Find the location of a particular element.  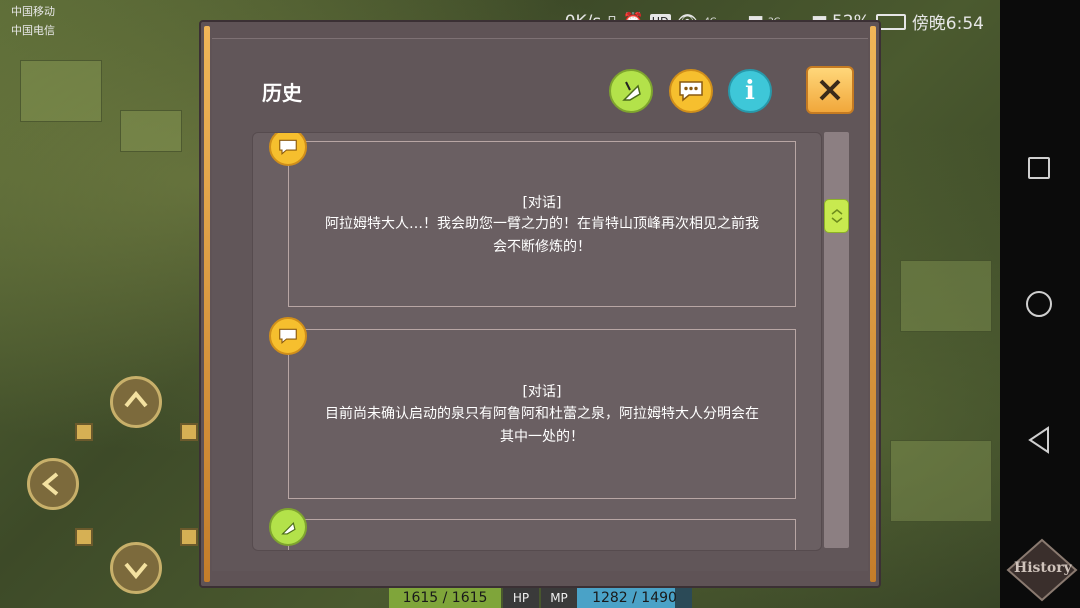

filter-narration-button is located at coordinates (631, 91).